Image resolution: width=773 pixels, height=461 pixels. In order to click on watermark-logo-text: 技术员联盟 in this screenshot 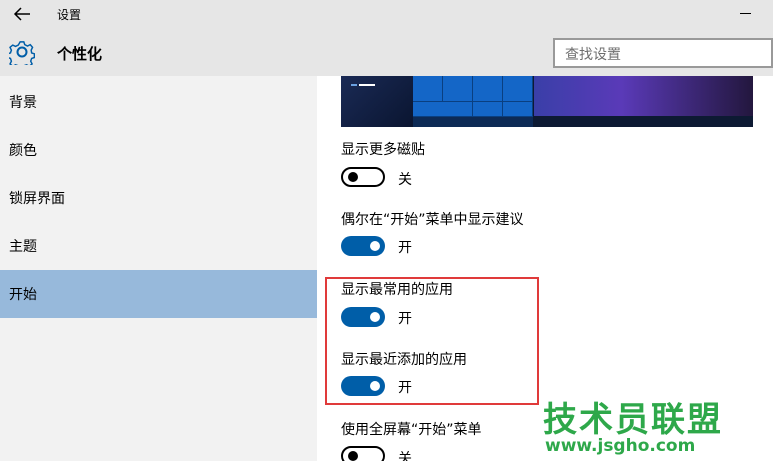, I will do `click(633, 420)`.